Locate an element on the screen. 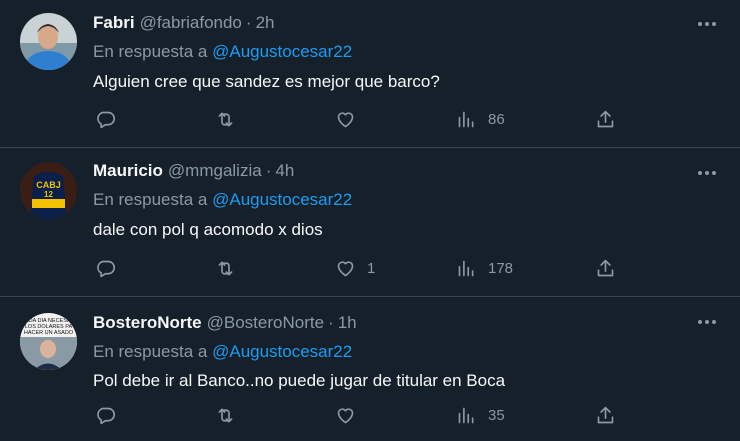 Image resolution: width=740 pixels, height=441 pixels. views-count: 35 is located at coordinates (496, 415).